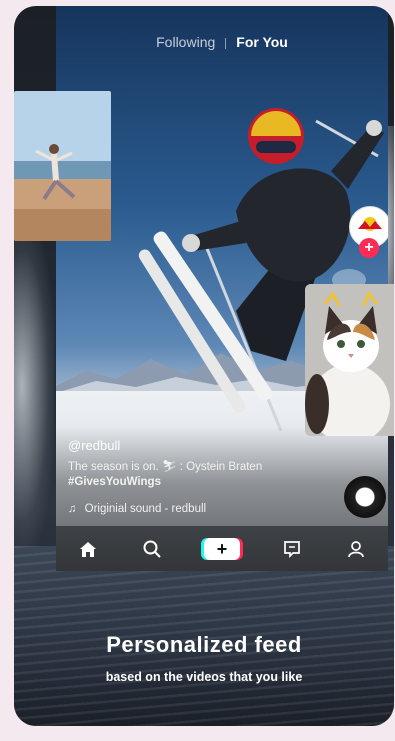  What do you see at coordinates (226, 43) in the screenshot?
I see `tab-divider` at bounding box center [226, 43].